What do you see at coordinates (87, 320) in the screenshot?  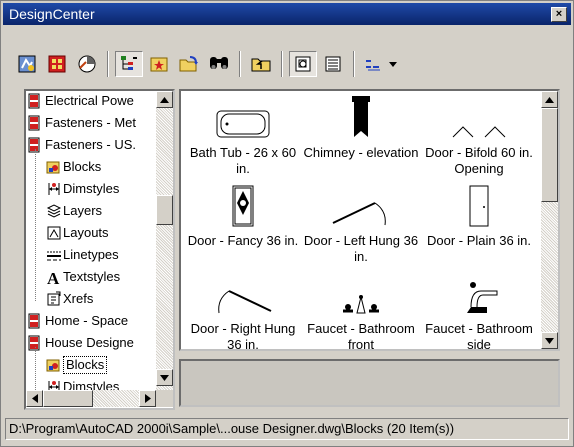 I see `tree-item-label: Home - Space` at bounding box center [87, 320].